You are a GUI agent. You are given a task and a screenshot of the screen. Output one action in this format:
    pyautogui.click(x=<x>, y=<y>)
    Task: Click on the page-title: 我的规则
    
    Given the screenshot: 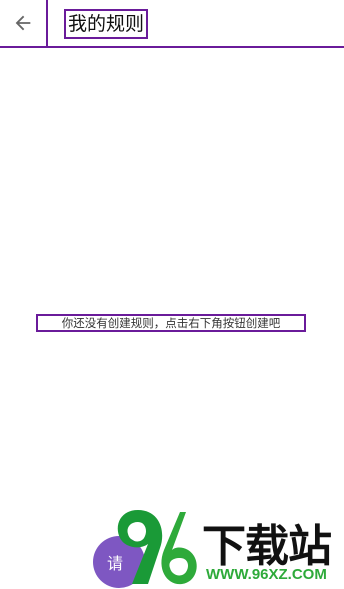 What is the action you would take?
    pyautogui.click(x=106, y=24)
    